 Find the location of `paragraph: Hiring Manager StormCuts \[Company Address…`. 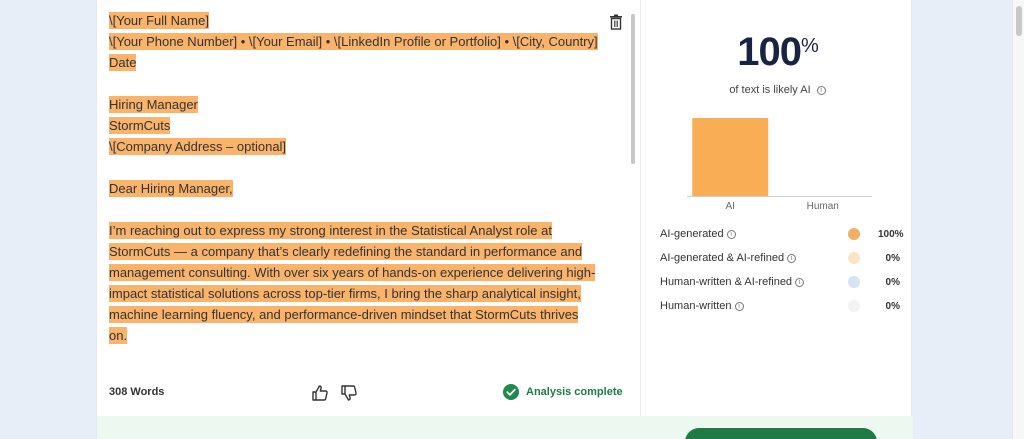

paragraph: Hiring Manager StormCuts \[Company Address… is located at coordinates (354, 125).